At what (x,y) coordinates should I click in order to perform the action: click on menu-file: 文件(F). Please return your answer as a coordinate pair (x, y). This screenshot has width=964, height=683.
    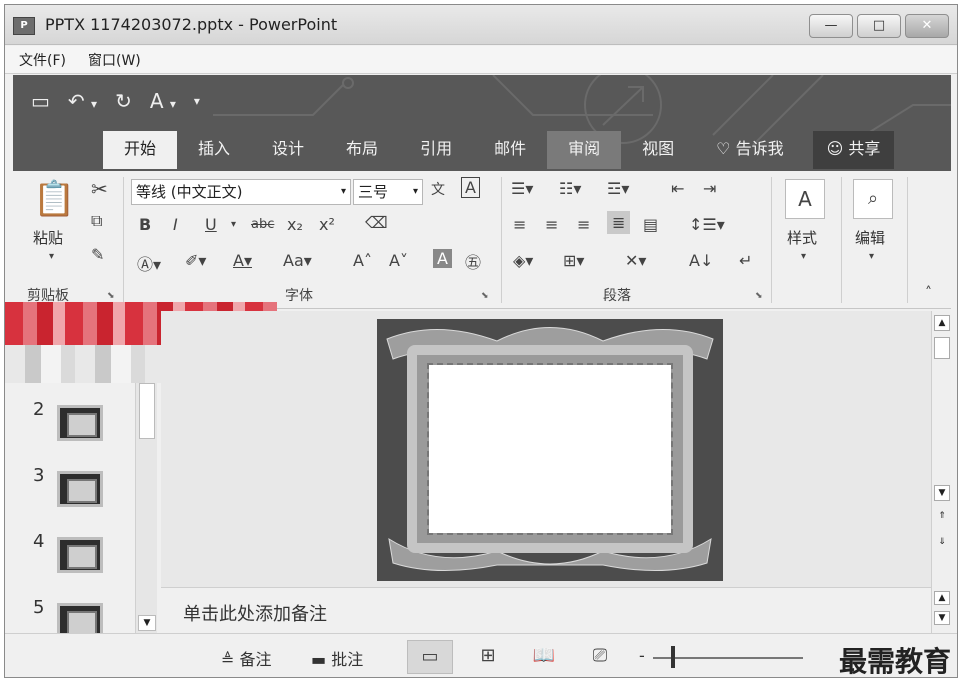
    Looking at the image, I should click on (42, 60).